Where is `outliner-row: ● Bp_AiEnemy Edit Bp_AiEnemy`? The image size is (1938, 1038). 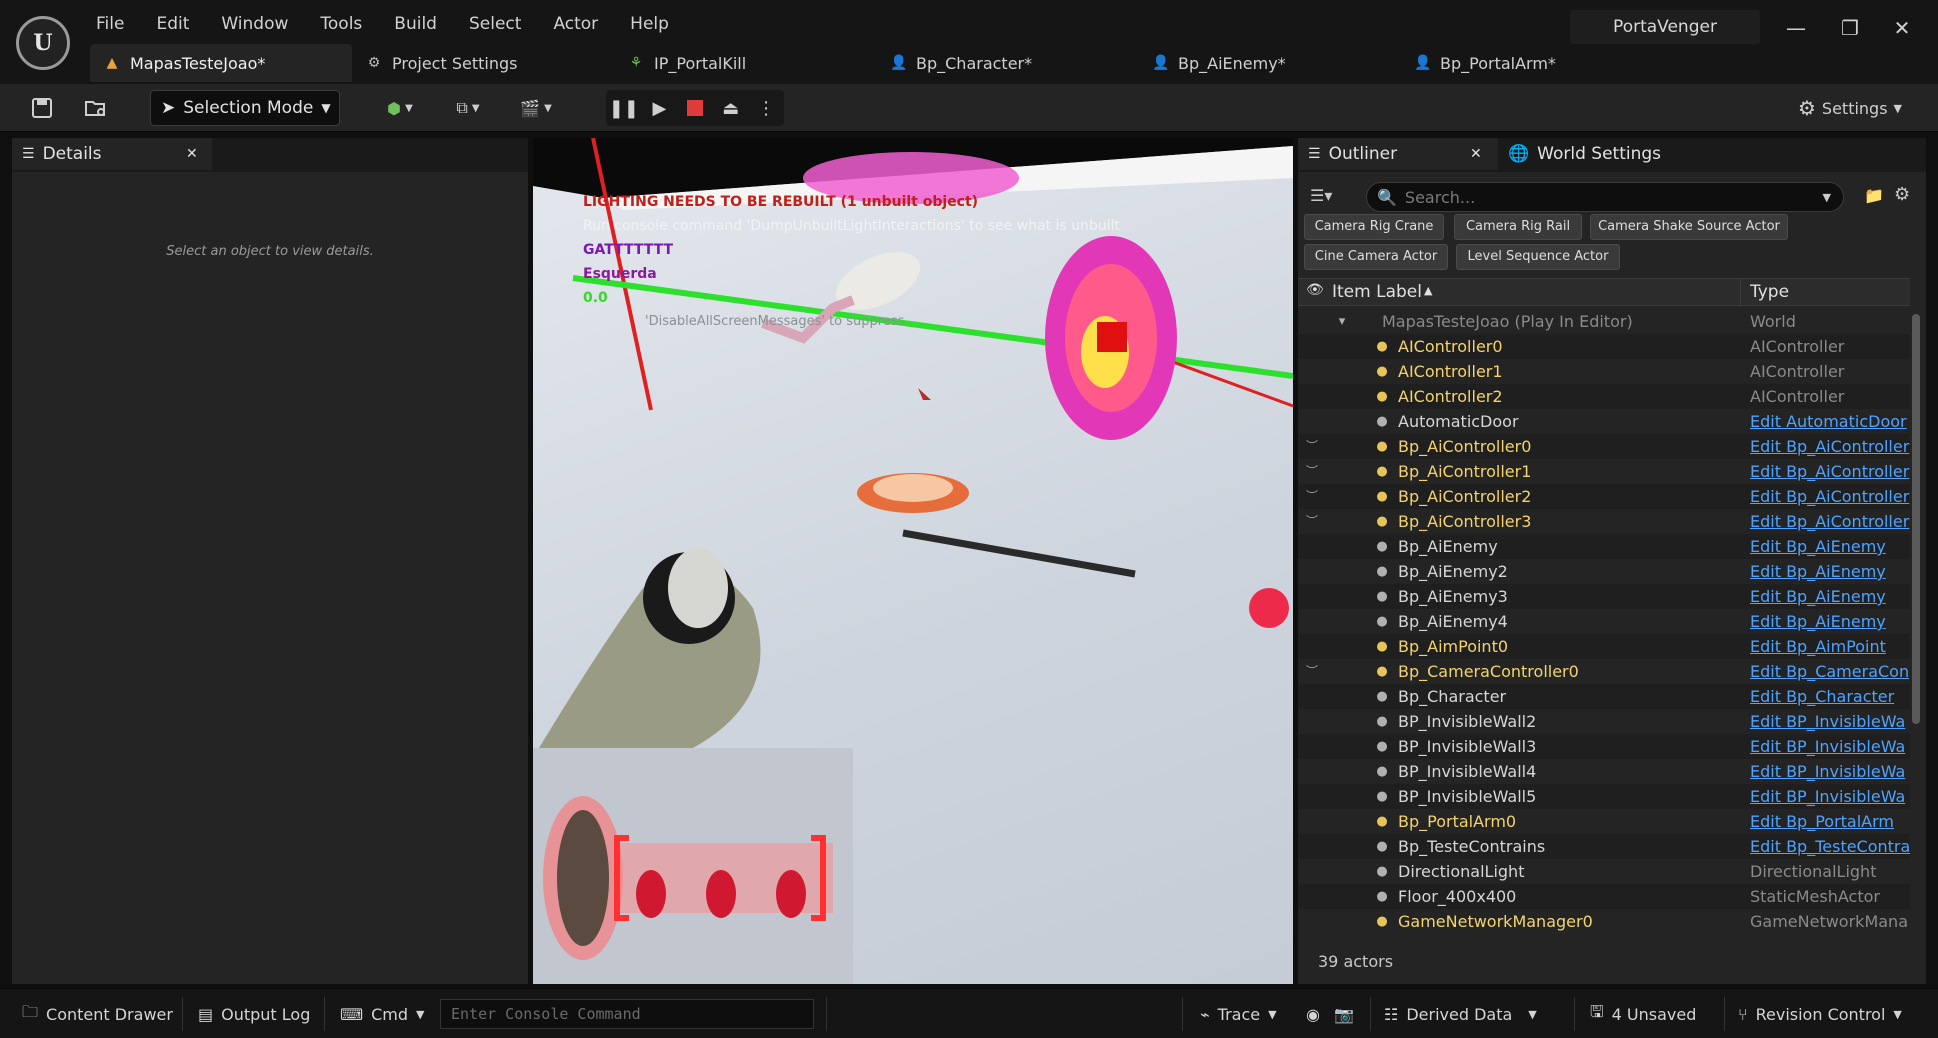
outliner-row: ● Bp_AiEnemy Edit Bp_AiEnemy is located at coordinates (1604, 546).